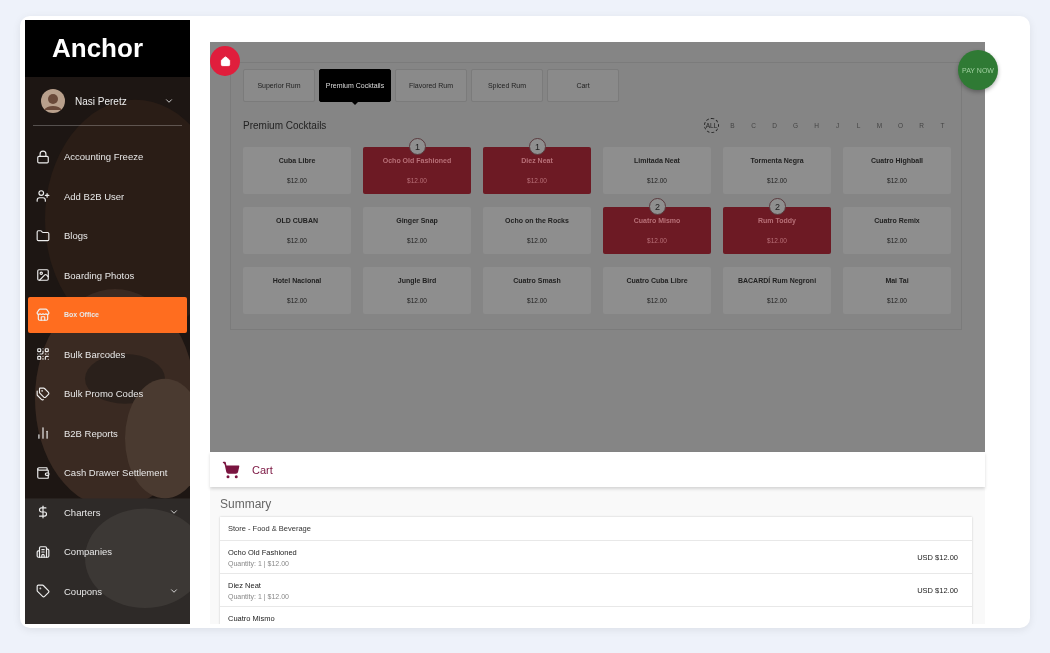  Describe the element at coordinates (107, 236) in the screenshot. I see `sidebar-item: Blogs` at that location.